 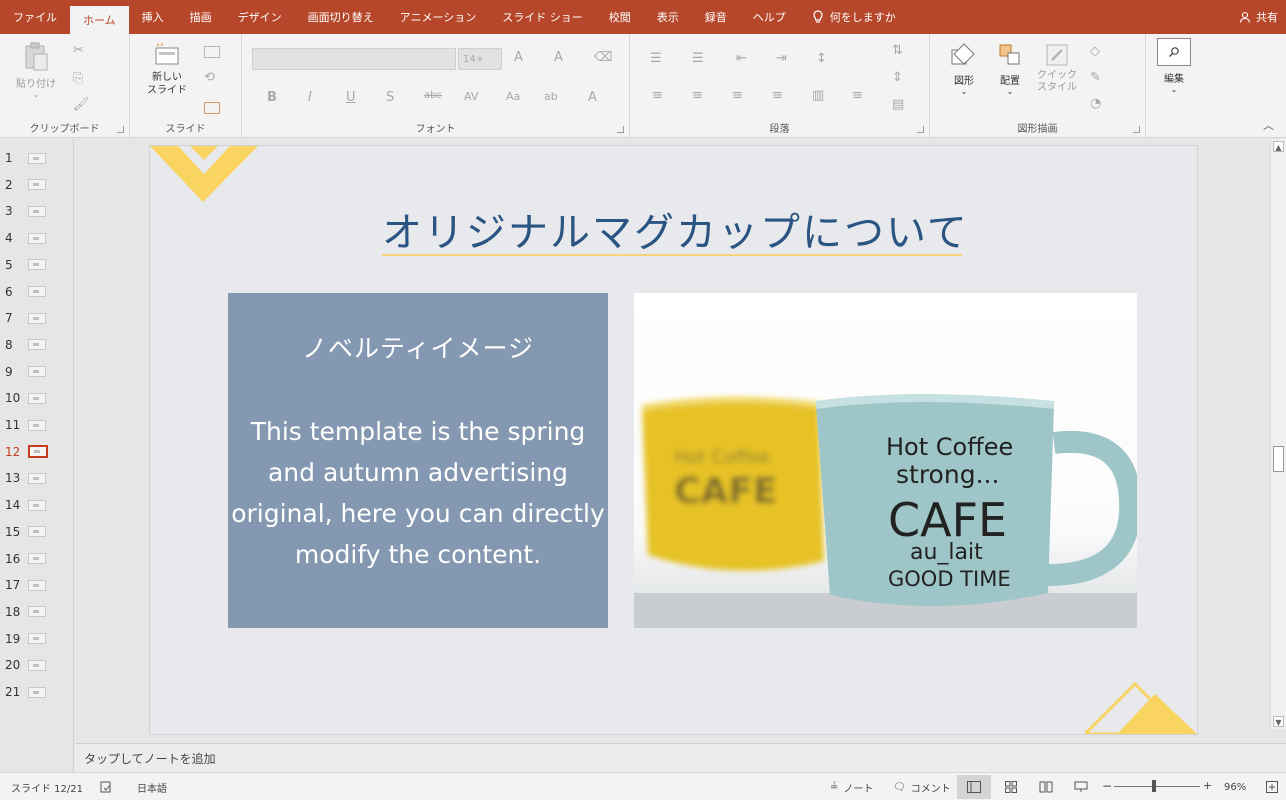 What do you see at coordinates (433, 95) in the screenshot?
I see `strikethrough-icon: abc` at bounding box center [433, 95].